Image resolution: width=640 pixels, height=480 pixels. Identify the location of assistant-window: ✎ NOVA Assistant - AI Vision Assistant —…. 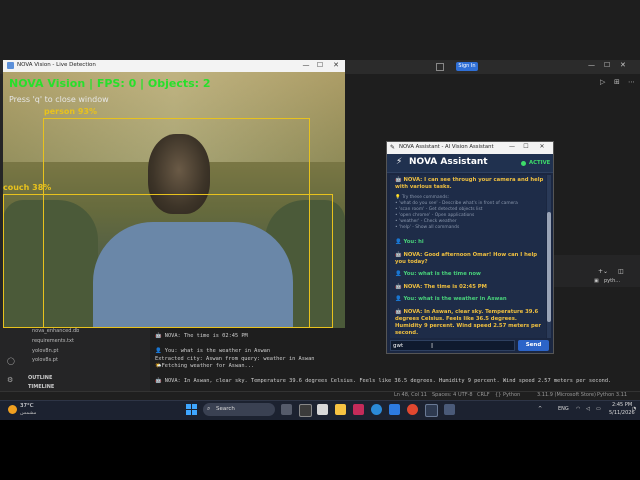
(470, 247).